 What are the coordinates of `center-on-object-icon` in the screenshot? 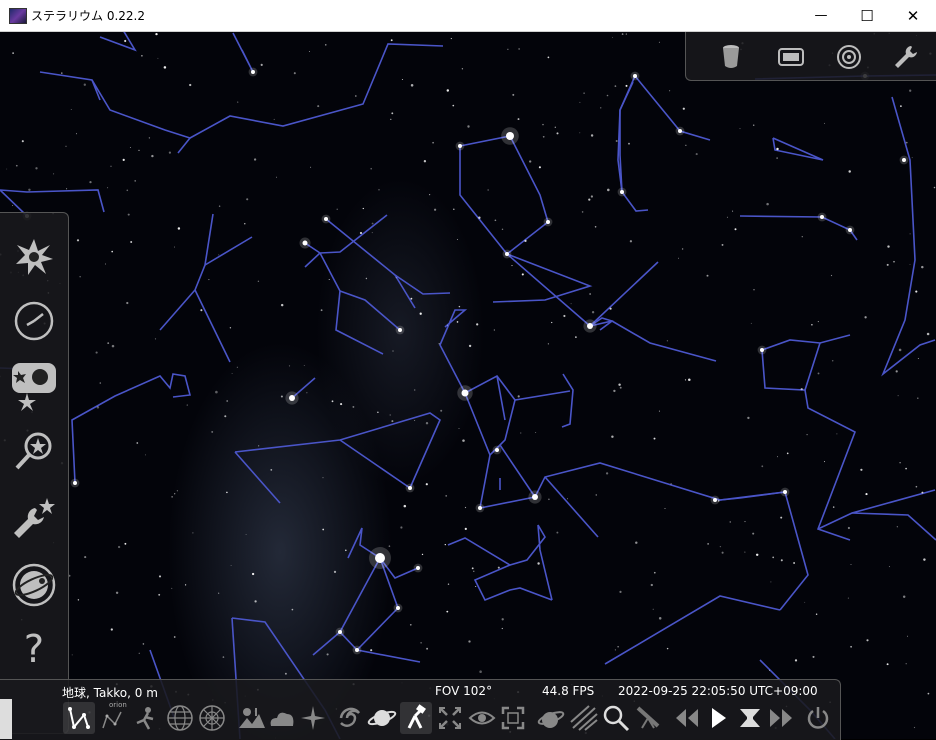 It's located at (450, 718).